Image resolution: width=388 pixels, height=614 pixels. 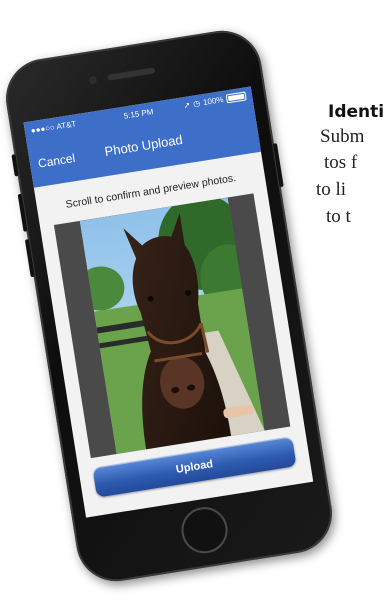 What do you see at coordinates (331, 189) in the screenshot?
I see `article-line: to li` at bounding box center [331, 189].